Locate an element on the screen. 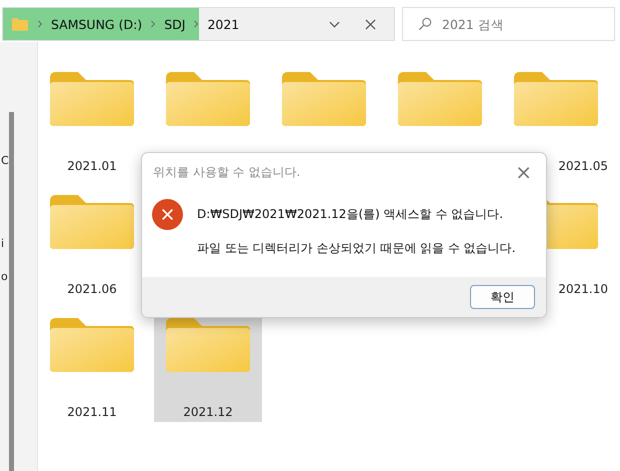 The height and width of the screenshot is (471, 620). sidebar-item: o is located at coordinates (4, 276).